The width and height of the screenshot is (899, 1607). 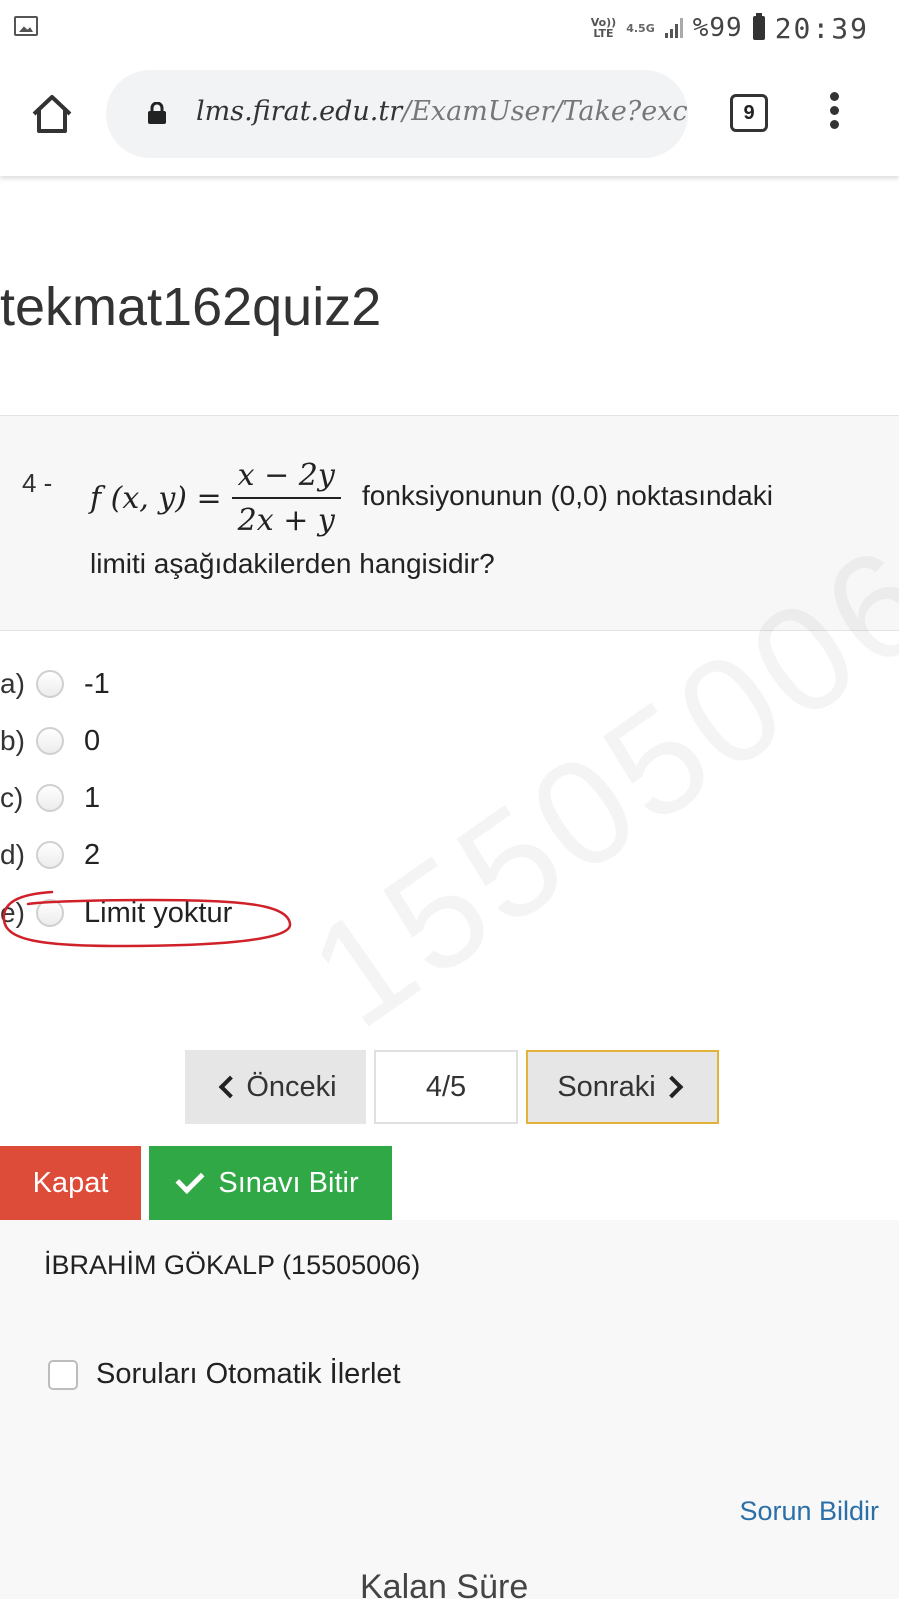 I want to click on option-value: 2, so click(x=92, y=854).